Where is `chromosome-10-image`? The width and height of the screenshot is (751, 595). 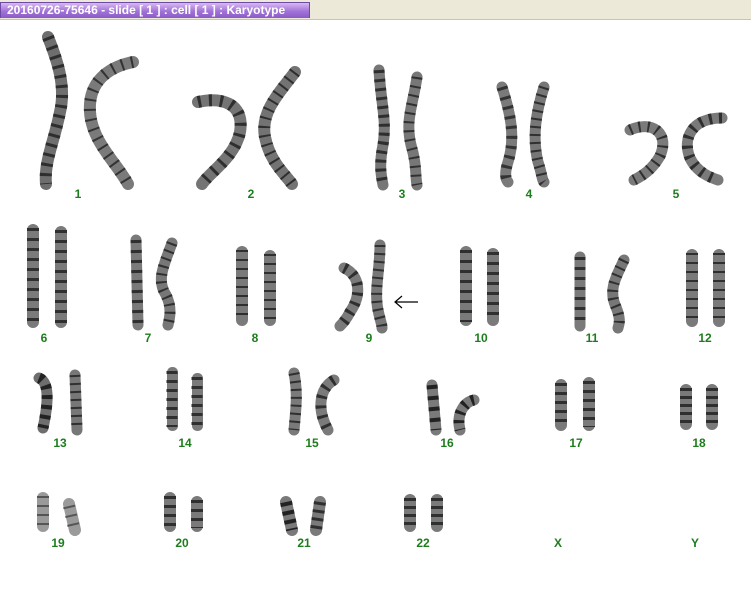
chromosome-10-image is located at coordinates (479, 286).